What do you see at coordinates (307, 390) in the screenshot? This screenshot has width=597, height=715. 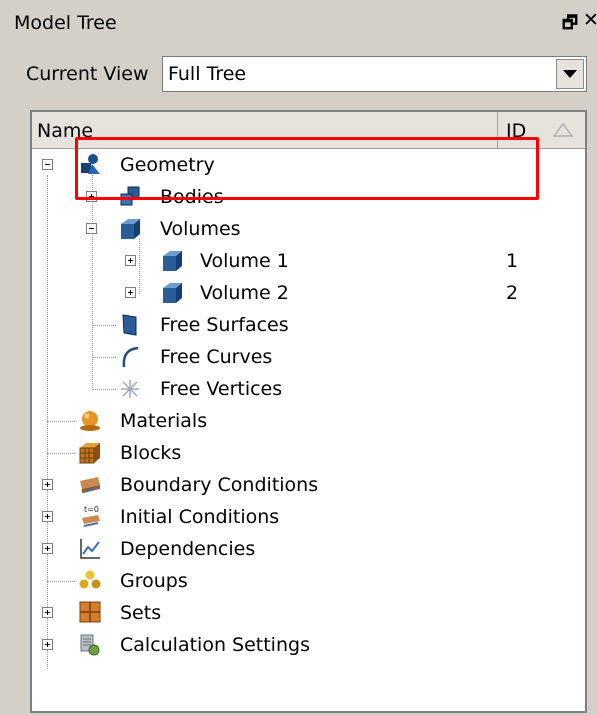 I see `tree-item-free-vertices: Free Vertices` at bounding box center [307, 390].